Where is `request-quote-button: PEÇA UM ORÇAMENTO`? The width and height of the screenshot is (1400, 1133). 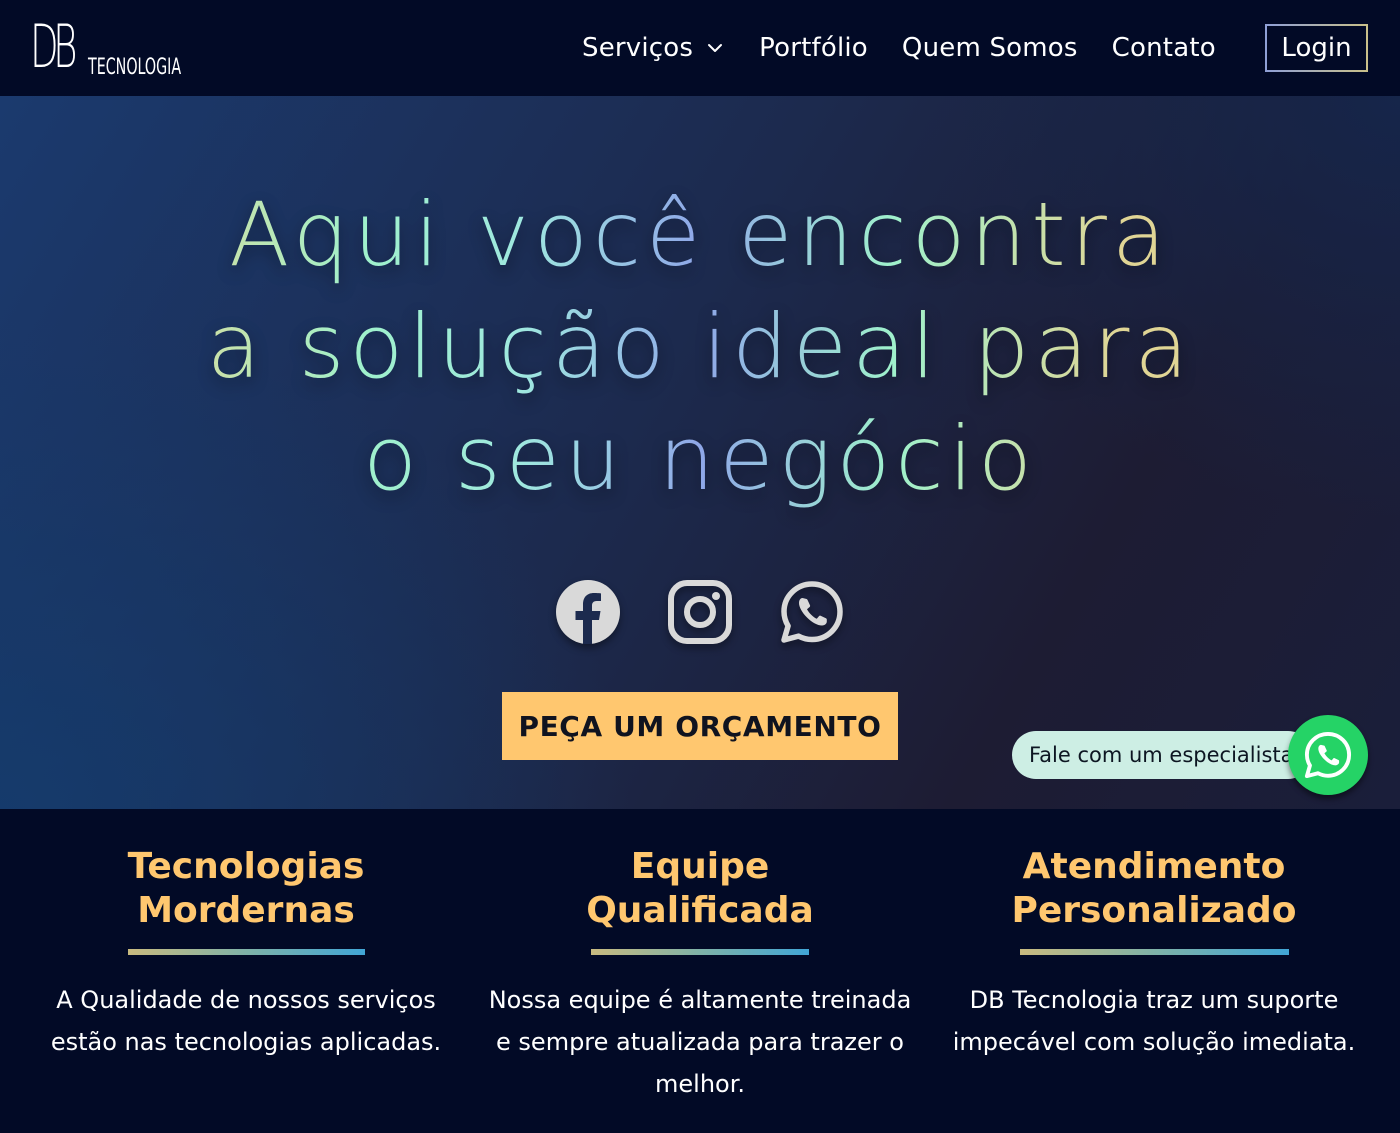 request-quote-button: PEÇA UM ORÇAMENTO is located at coordinates (700, 726).